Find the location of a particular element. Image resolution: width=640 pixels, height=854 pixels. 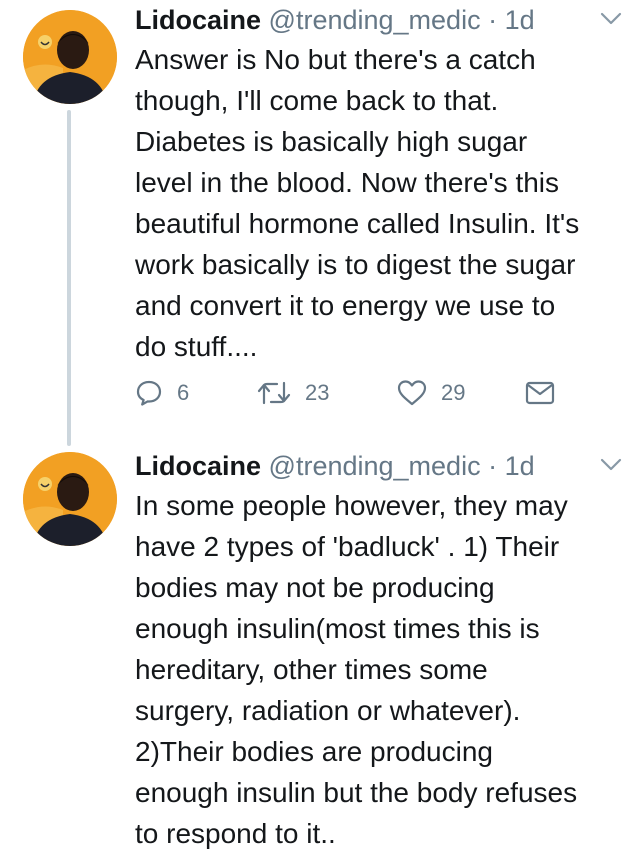

envelope-icon is located at coordinates (540, 393).